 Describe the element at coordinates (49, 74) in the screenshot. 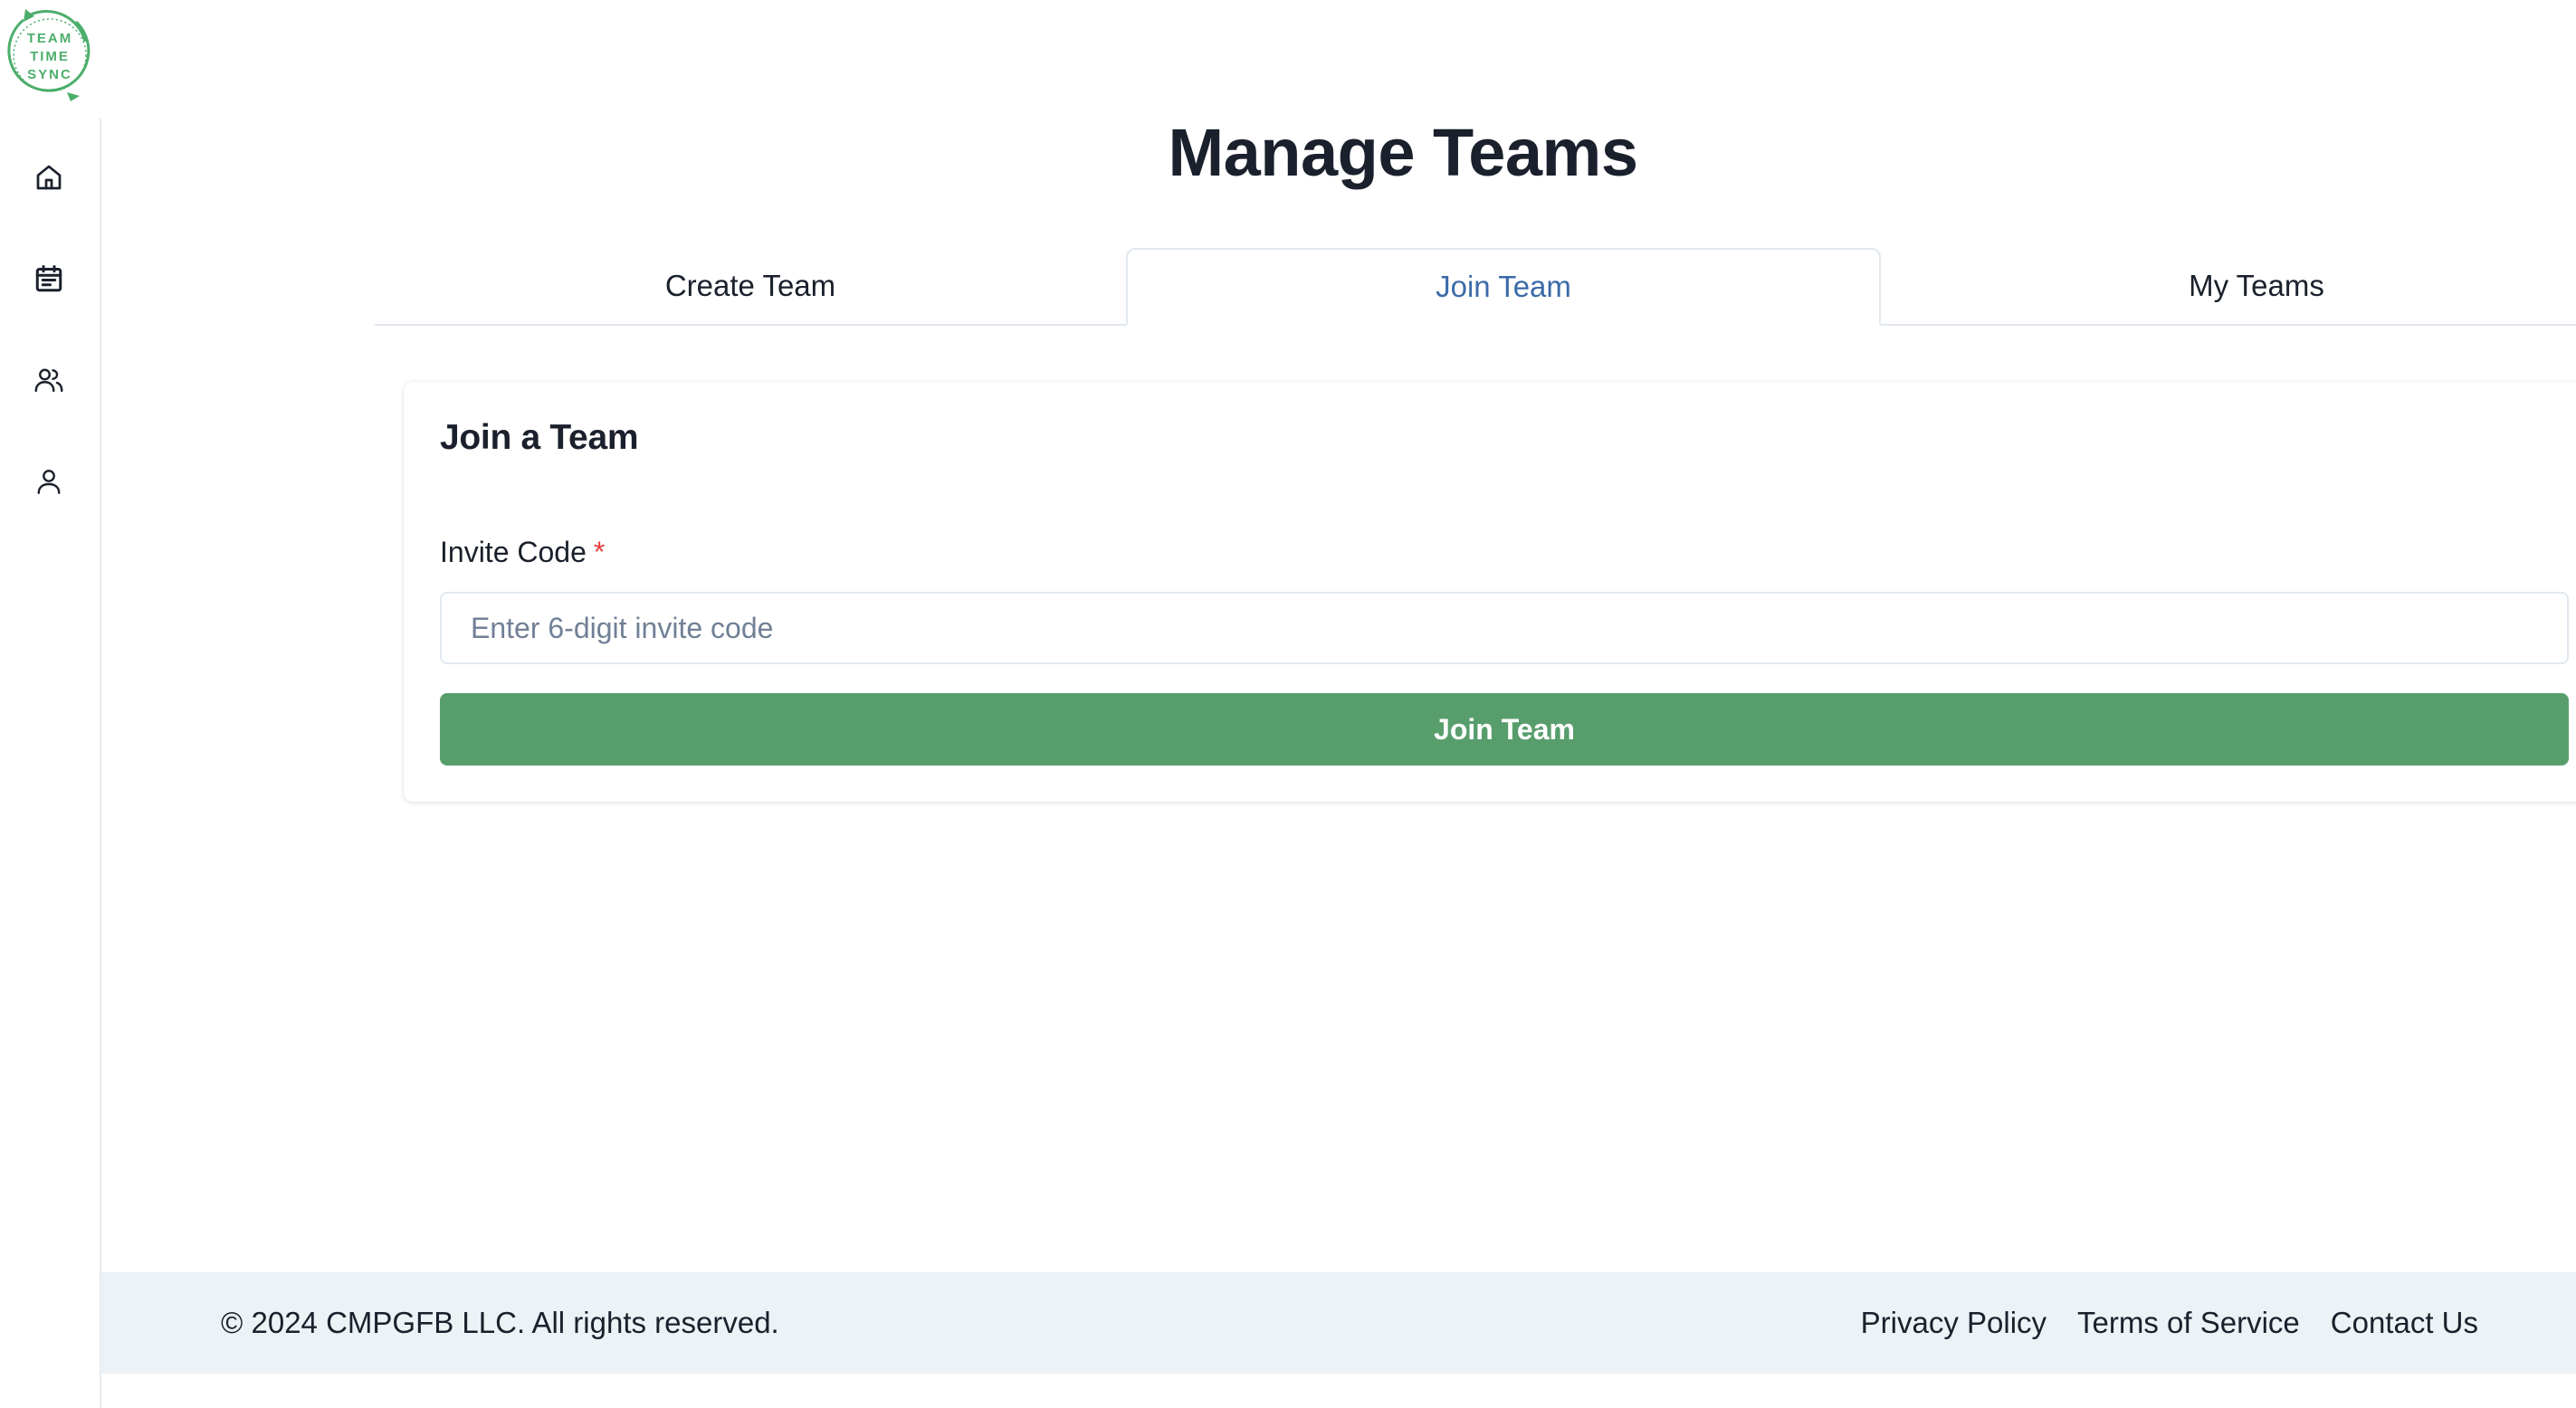

I see `logo-text-line-3: SYNC` at that location.